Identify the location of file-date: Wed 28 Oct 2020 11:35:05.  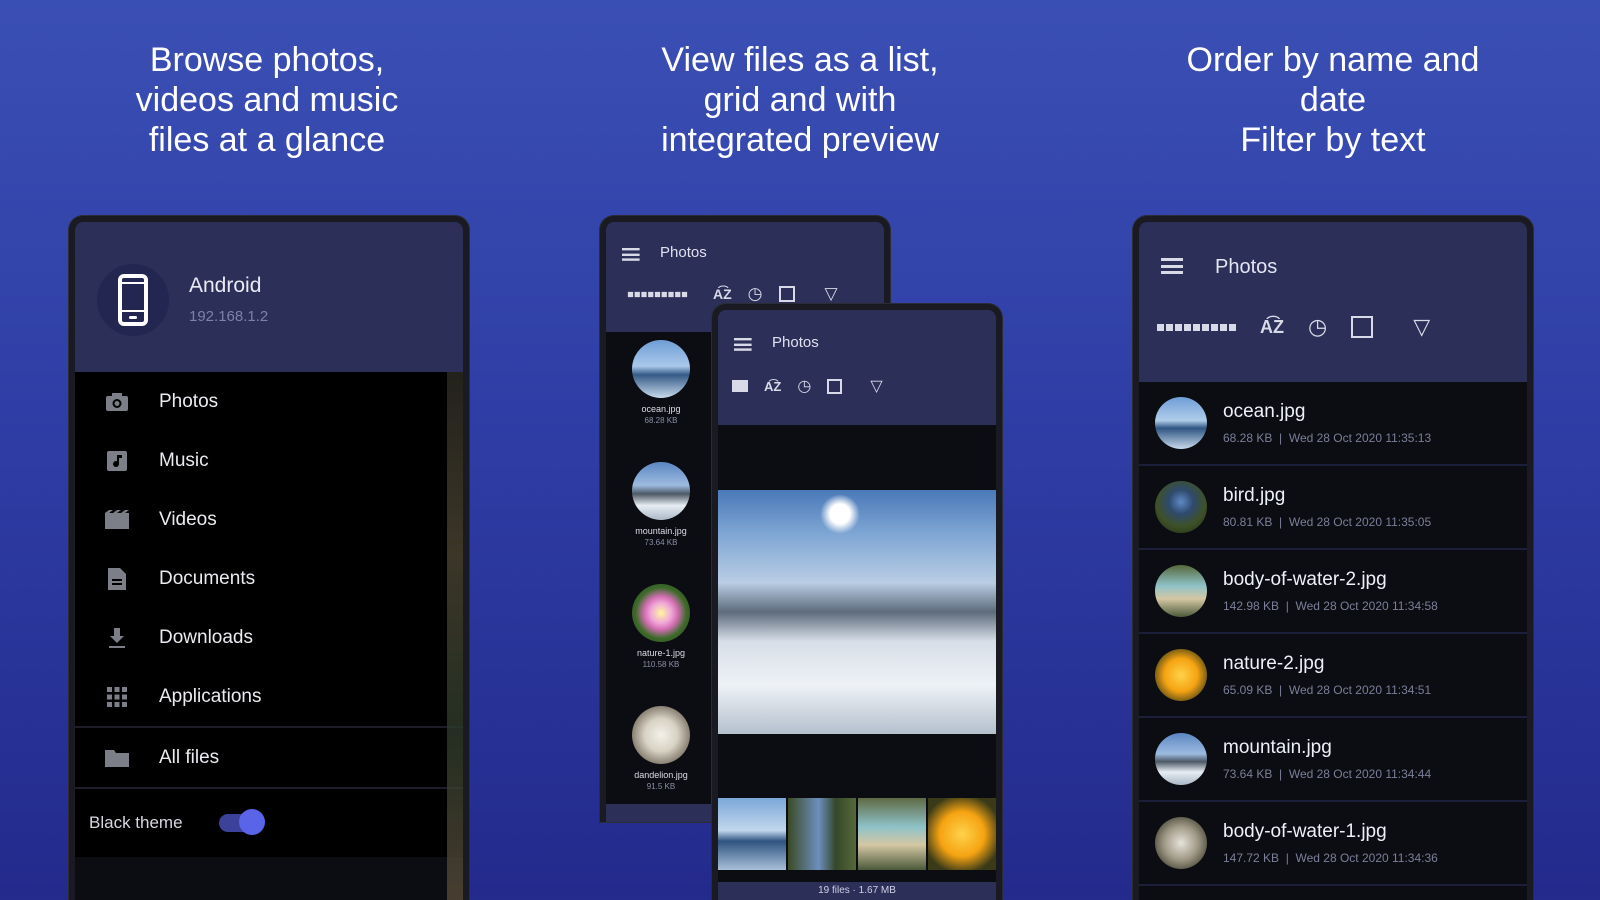
(1360, 522).